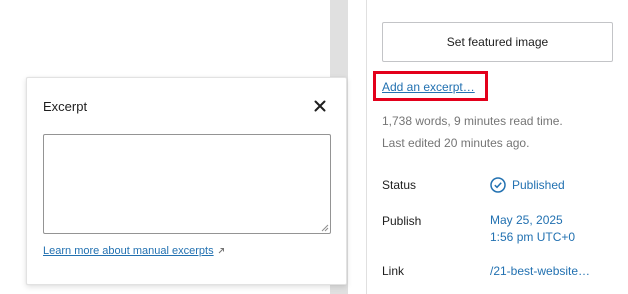  What do you see at coordinates (498, 185) in the screenshot?
I see `published-check-icon` at bounding box center [498, 185].